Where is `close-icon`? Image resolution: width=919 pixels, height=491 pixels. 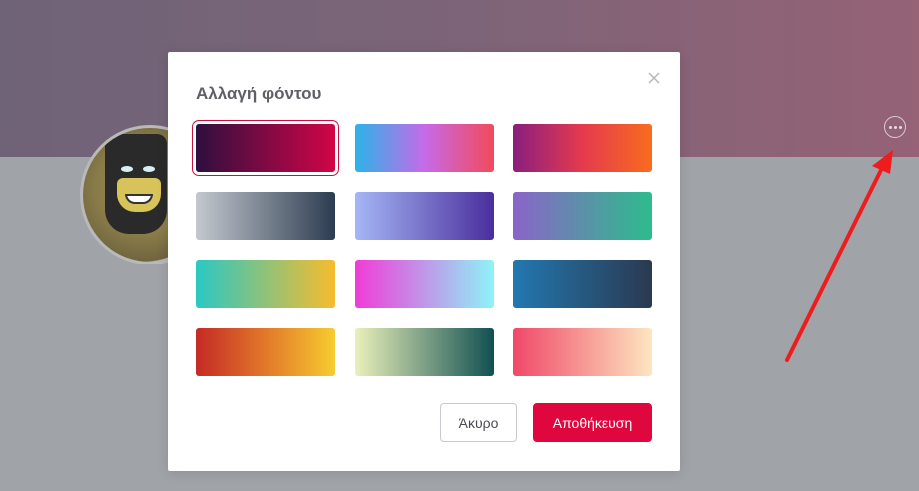
close-icon is located at coordinates (654, 78).